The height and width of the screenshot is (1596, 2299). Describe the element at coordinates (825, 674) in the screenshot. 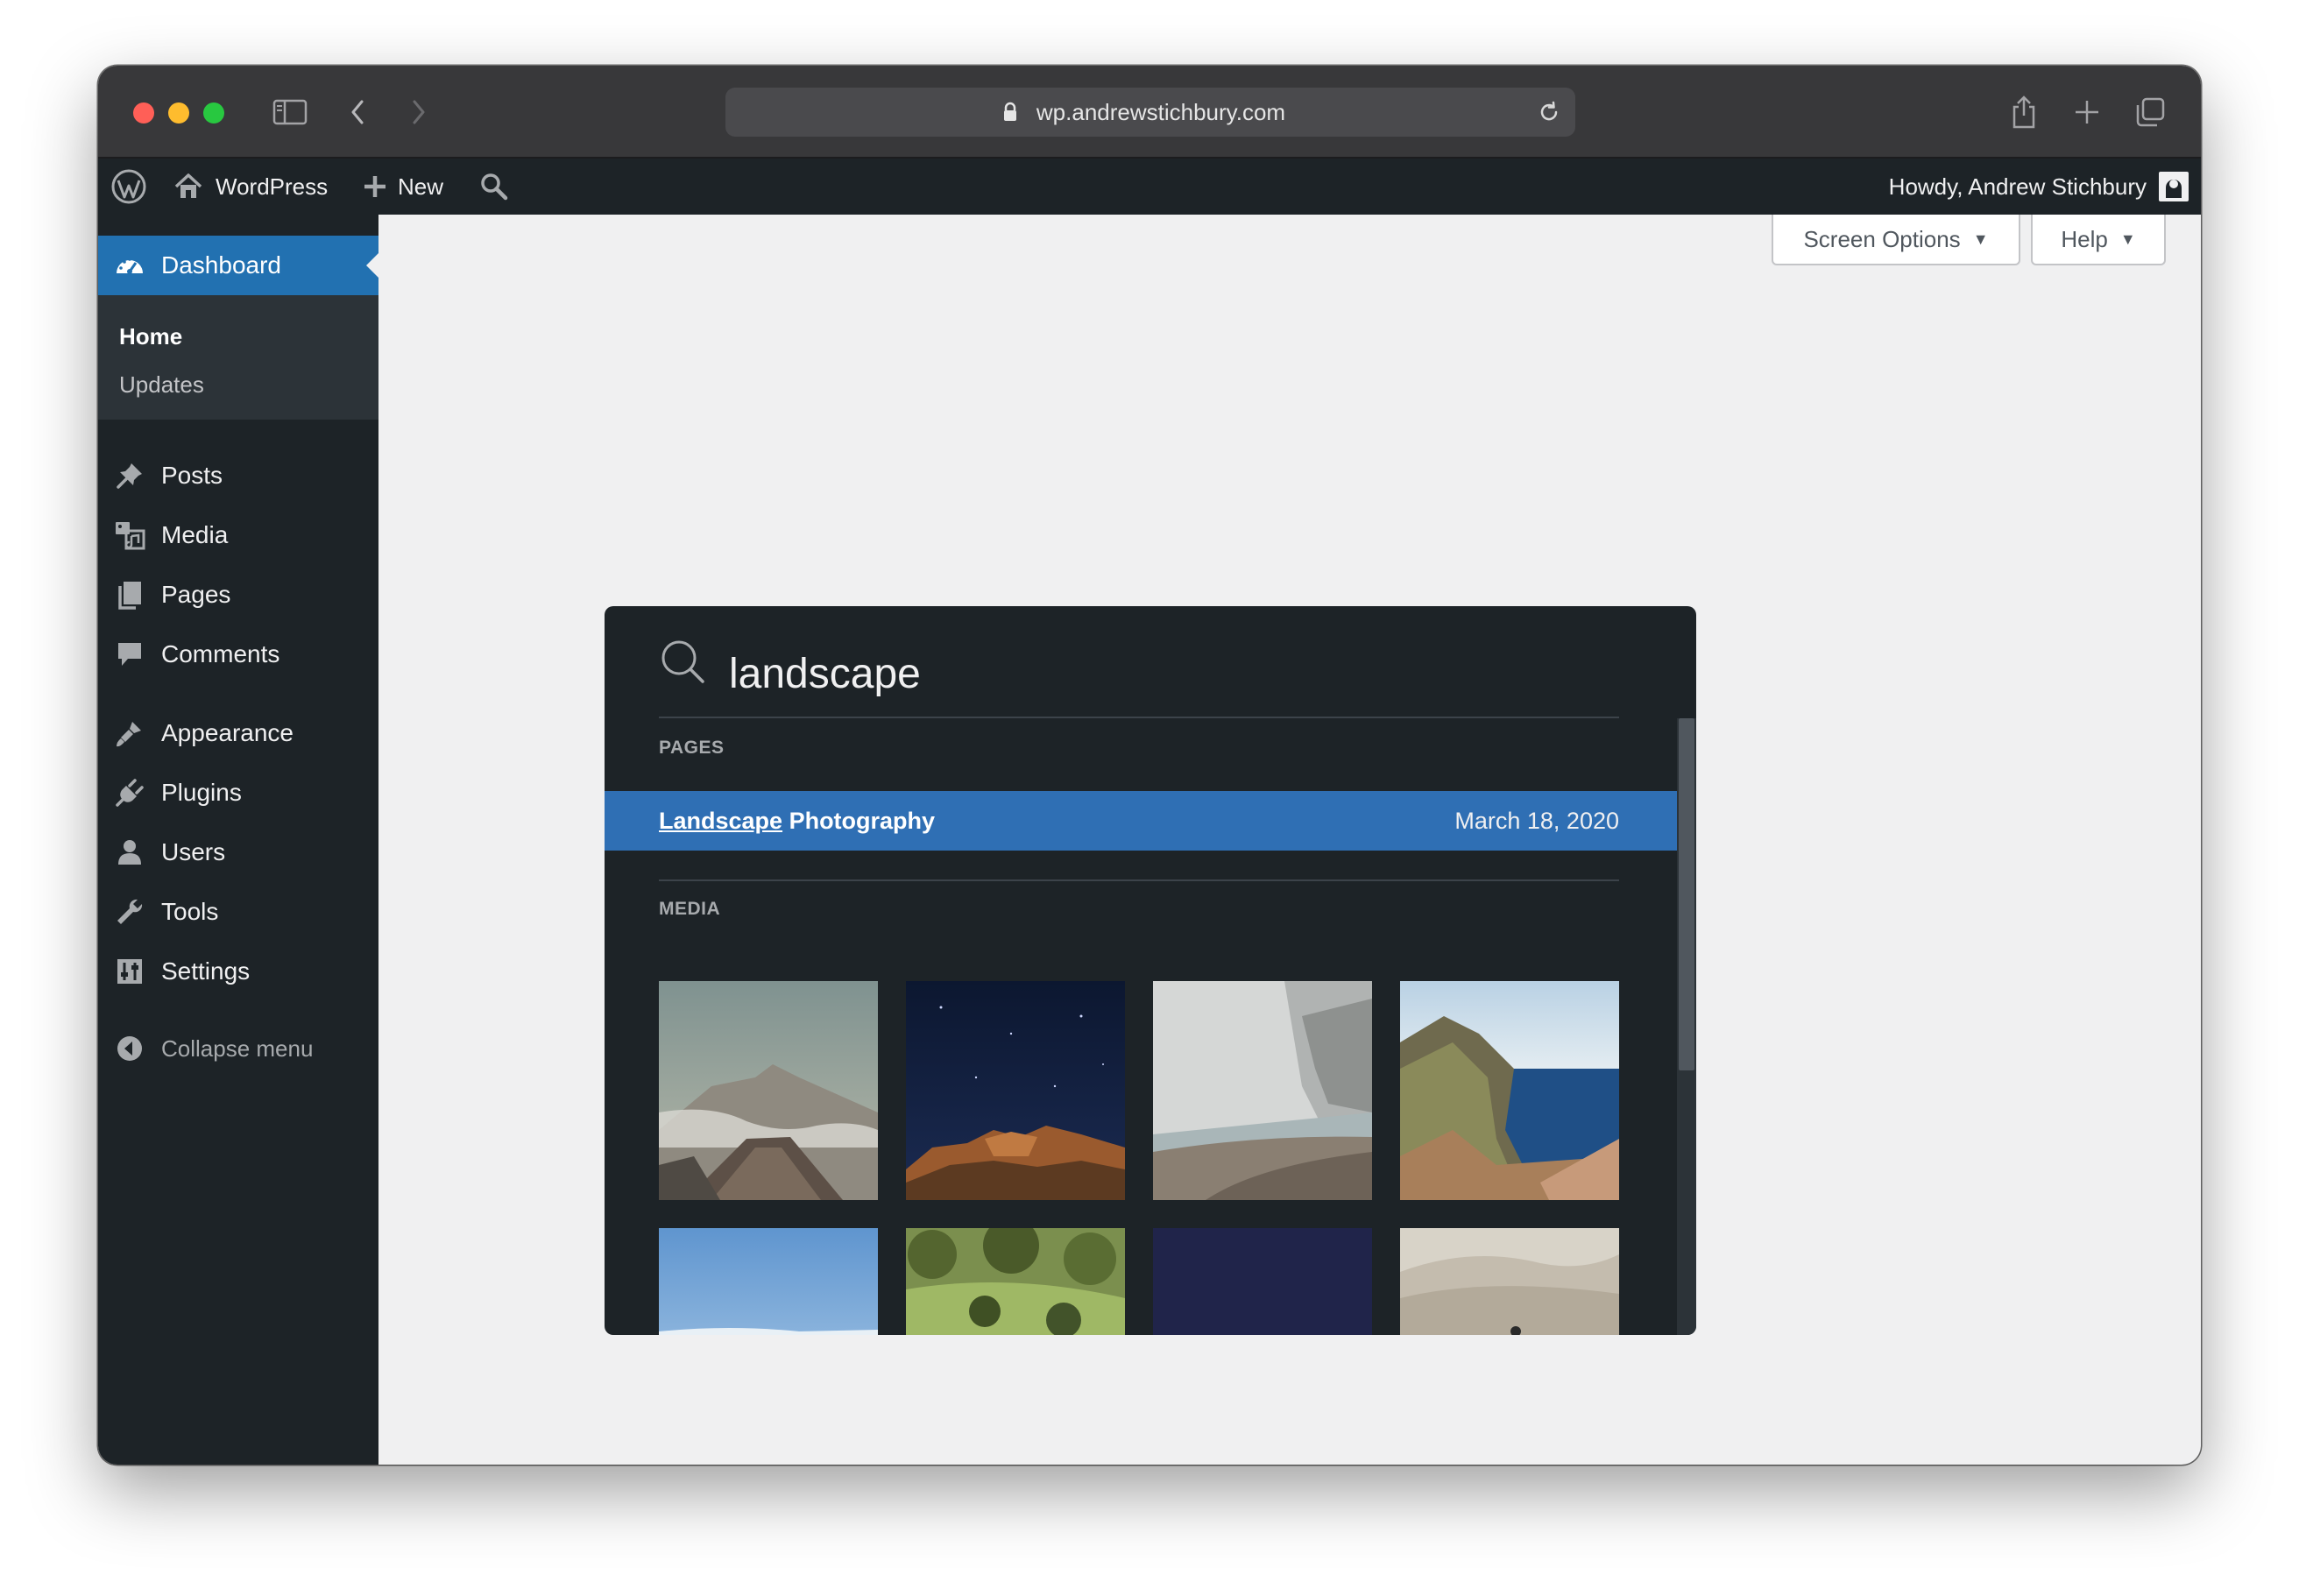

I see `search-input: landscape` at that location.